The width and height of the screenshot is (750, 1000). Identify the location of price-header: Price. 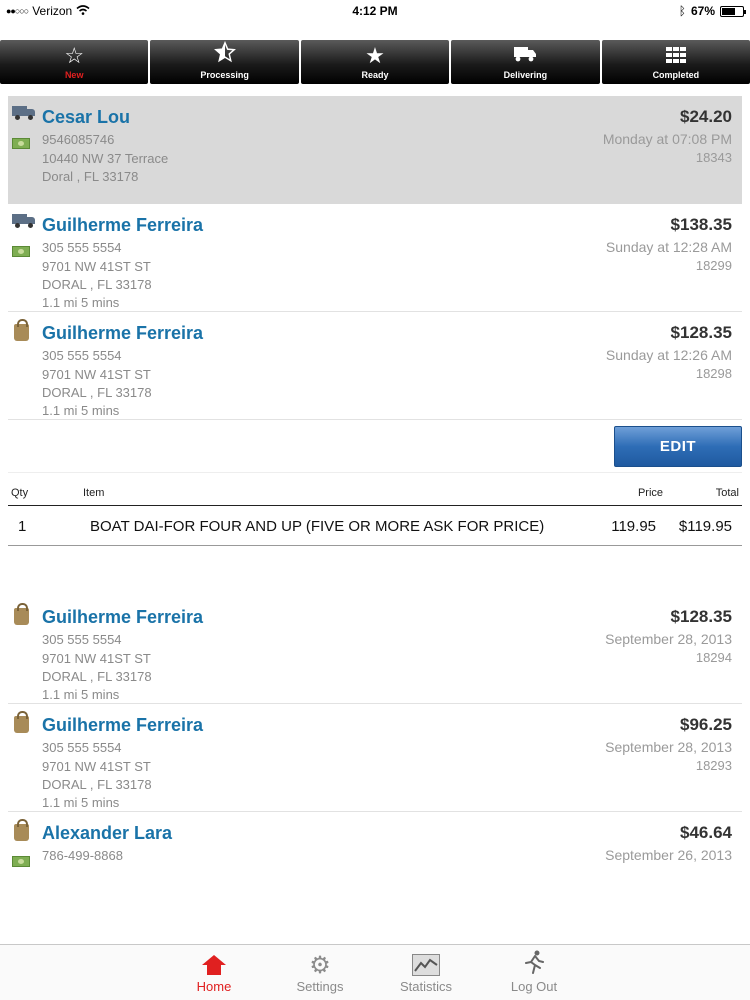
(650, 493).